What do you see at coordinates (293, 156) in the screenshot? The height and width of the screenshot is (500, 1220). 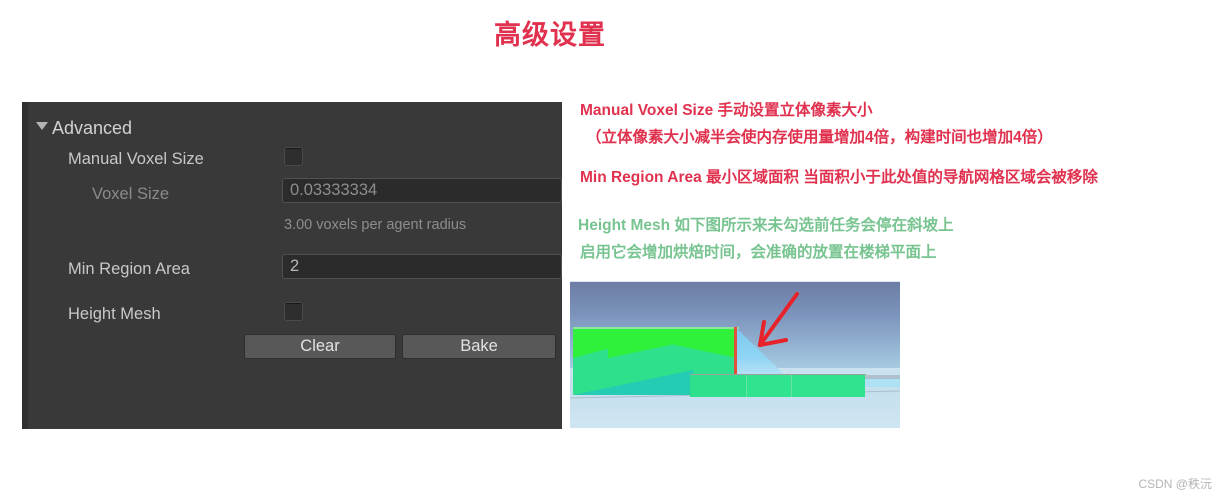 I see `manual-voxel-size-checkbox` at bounding box center [293, 156].